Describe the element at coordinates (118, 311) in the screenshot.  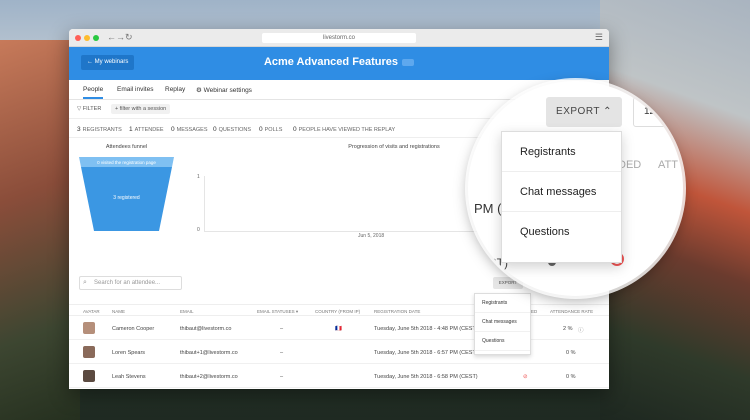
I see `col-name: NAME` at that location.